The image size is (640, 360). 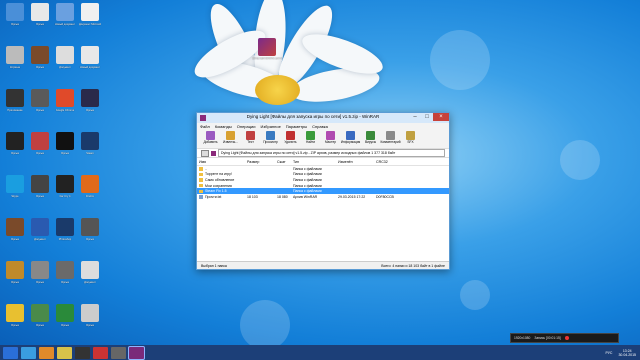 What do you see at coordinates (250, 139) in the screenshot?
I see `toolbar-button: Тест` at bounding box center [250, 139].